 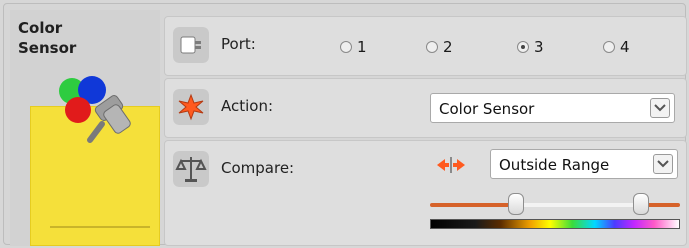 I want to click on compare-label: Compare:, so click(x=258, y=168).